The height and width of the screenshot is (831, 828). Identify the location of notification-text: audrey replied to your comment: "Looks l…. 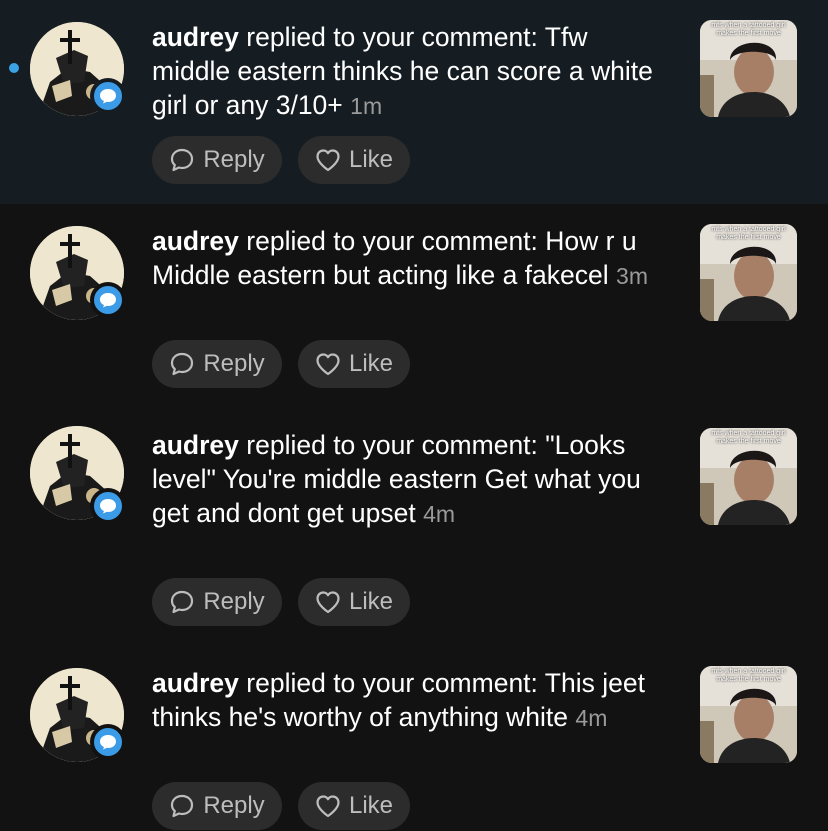
(412, 479).